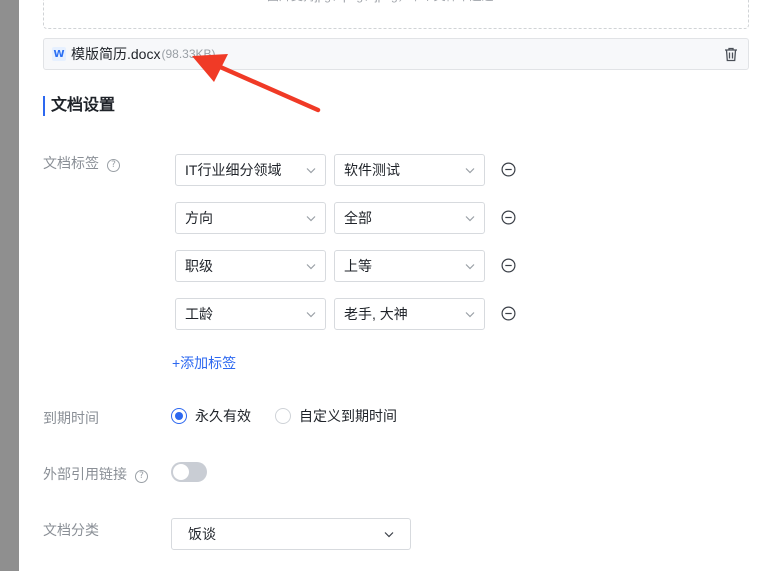 The height and width of the screenshot is (571, 760). Describe the element at coordinates (71, 163) in the screenshot. I see `tags-label-text: 文档标签` at that location.